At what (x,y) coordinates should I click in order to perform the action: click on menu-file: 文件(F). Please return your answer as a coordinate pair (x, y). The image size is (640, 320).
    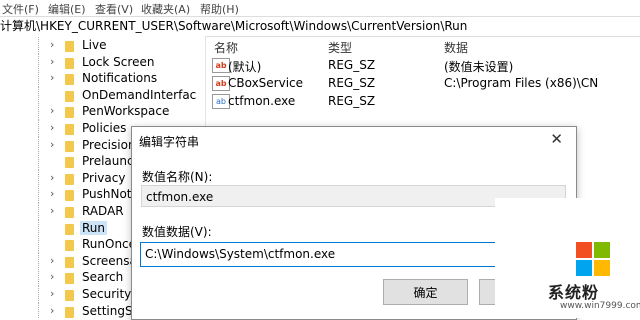
    Looking at the image, I should click on (20, 9).